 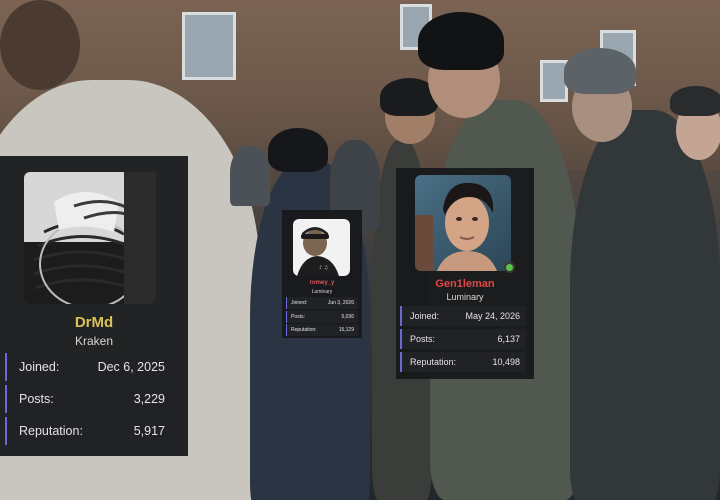 What do you see at coordinates (506, 362) in the screenshot?
I see `stat-value: 10,498` at bounding box center [506, 362].